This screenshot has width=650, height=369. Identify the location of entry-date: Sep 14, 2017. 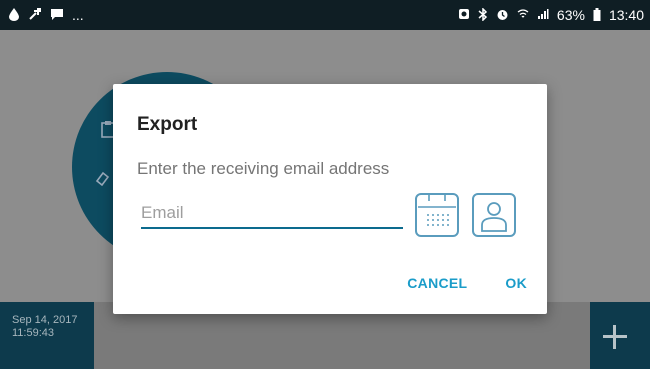
(45, 320).